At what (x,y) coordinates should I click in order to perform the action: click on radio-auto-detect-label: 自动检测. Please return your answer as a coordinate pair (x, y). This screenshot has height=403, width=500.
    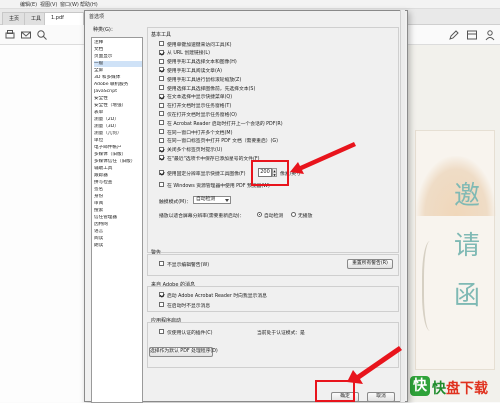
    Looking at the image, I should click on (274, 216).